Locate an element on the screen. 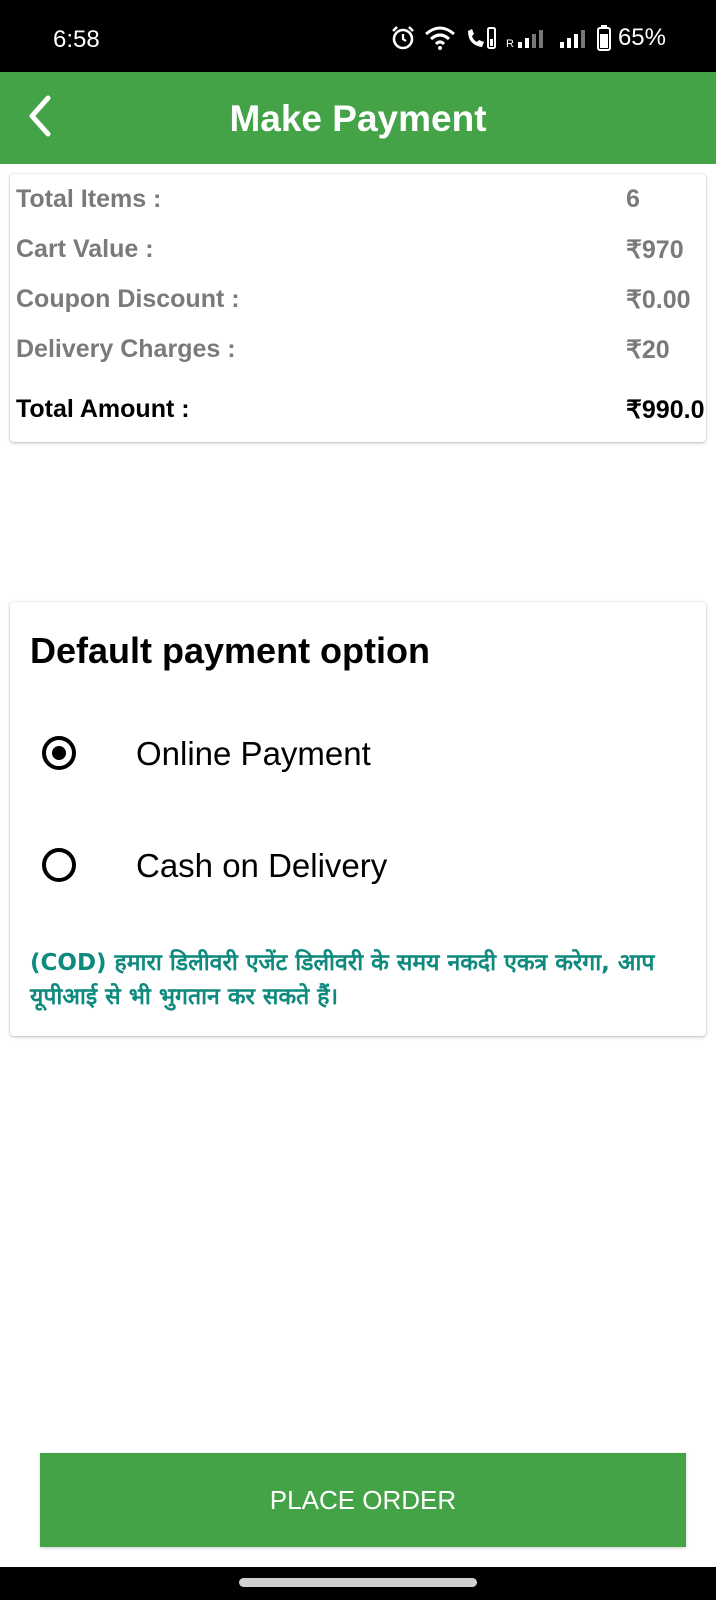 The image size is (716, 1600). place-order-button: PLACE ORDER is located at coordinates (363, 1500).